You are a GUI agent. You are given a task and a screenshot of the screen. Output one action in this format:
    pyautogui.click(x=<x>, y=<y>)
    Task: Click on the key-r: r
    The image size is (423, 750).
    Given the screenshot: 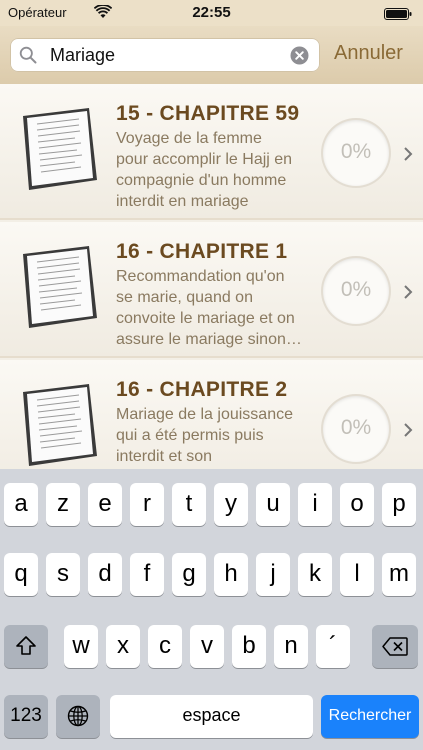 What is the action you would take?
    pyautogui.click(x=147, y=504)
    